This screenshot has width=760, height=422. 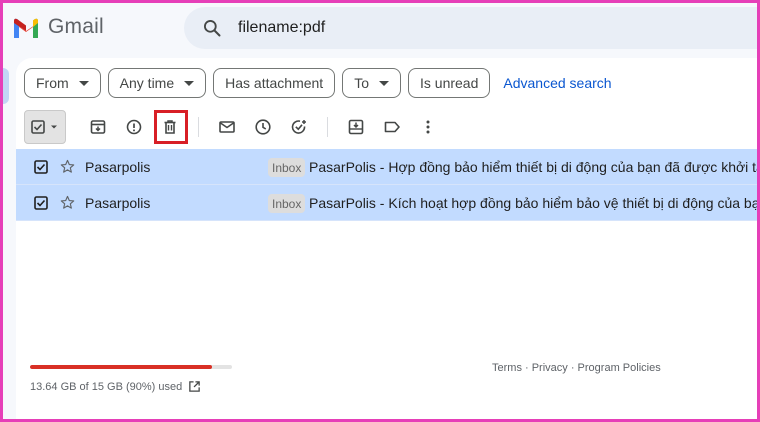 I want to click on chip-has-attachment: Has attachment, so click(x=274, y=83).